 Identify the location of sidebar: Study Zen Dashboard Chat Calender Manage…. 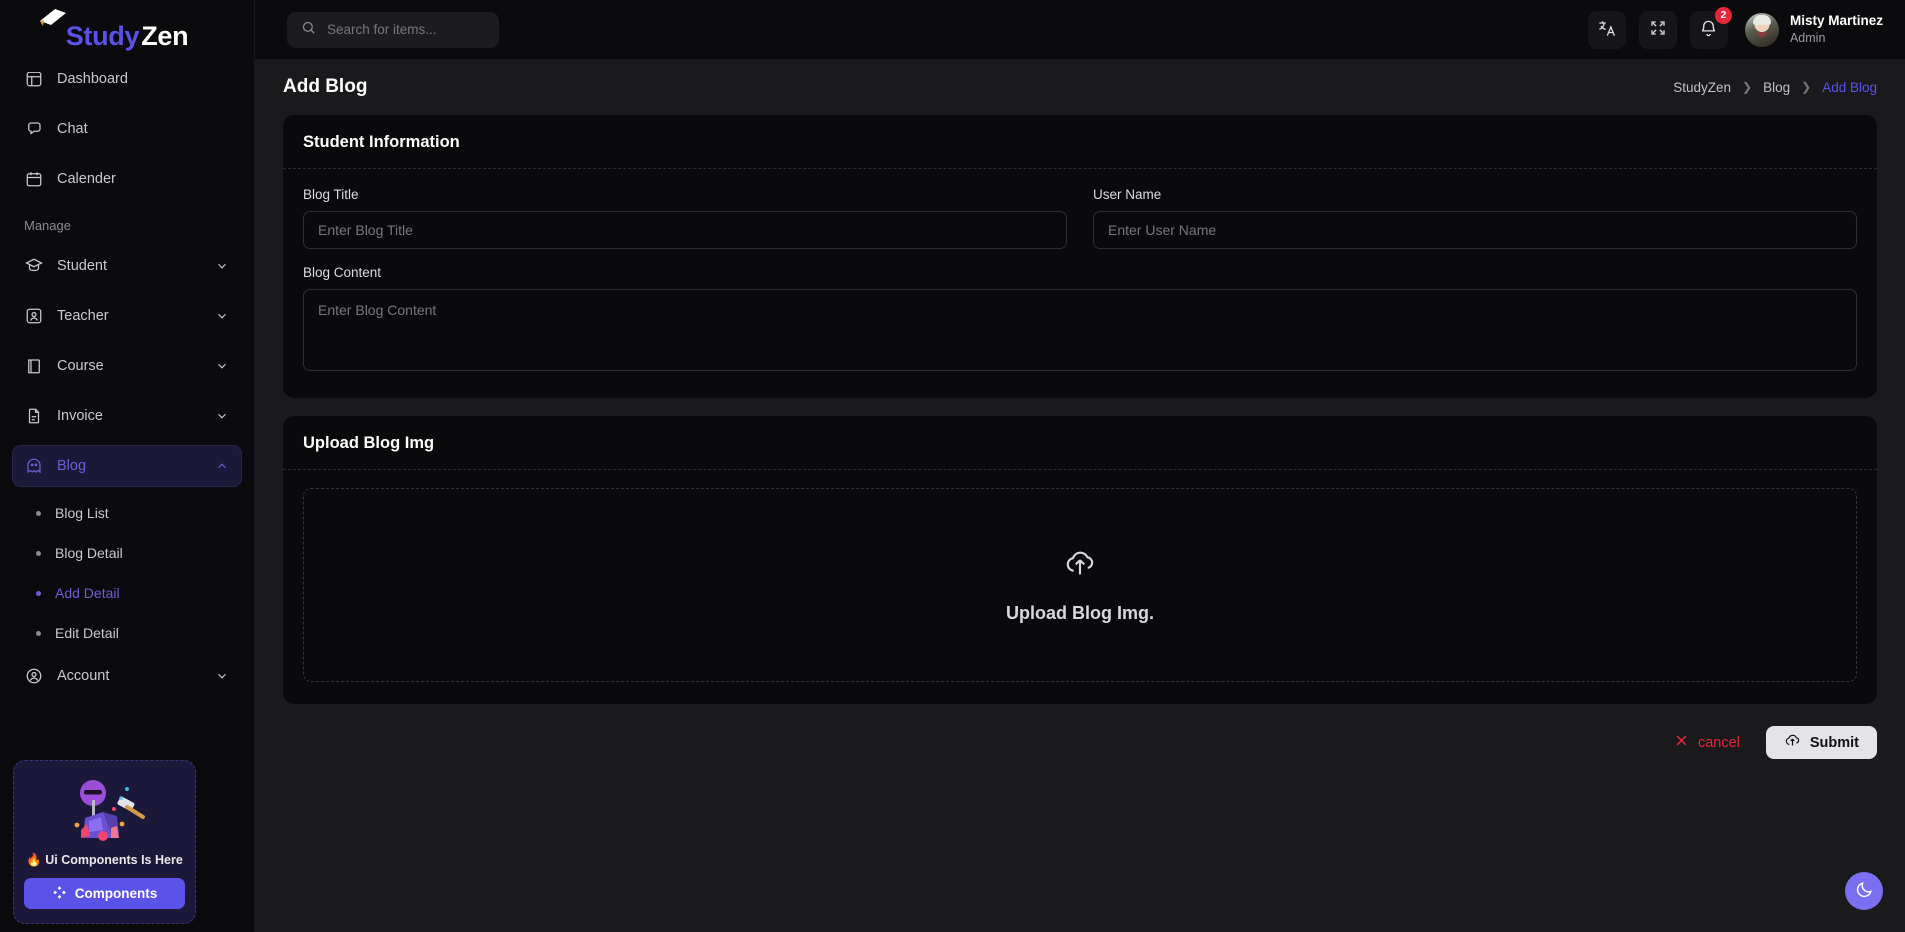
(127, 466).